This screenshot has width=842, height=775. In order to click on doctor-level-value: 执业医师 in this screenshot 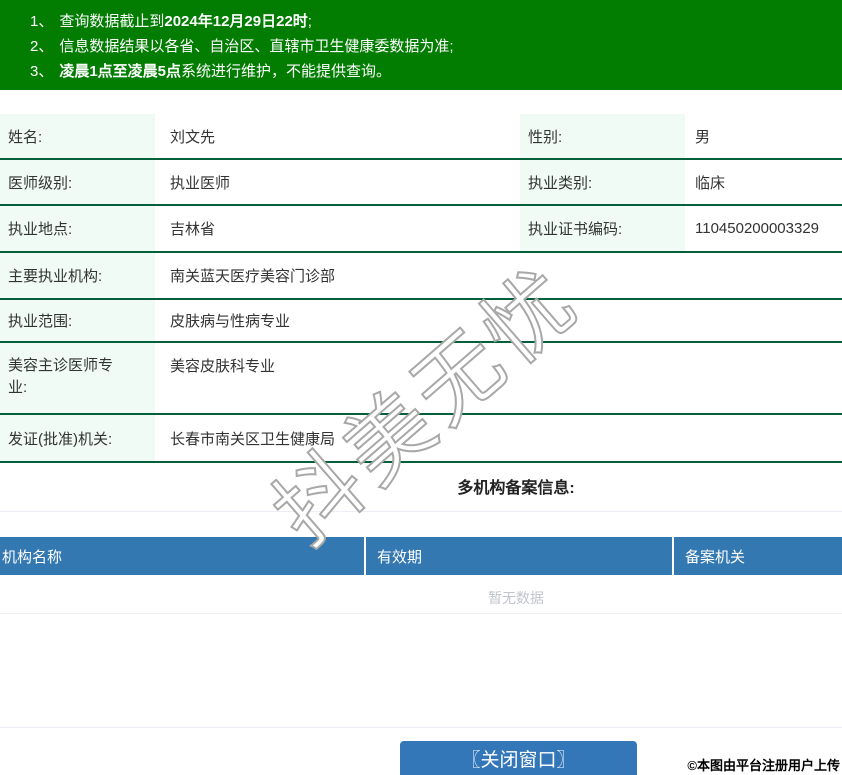, I will do `click(200, 183)`.